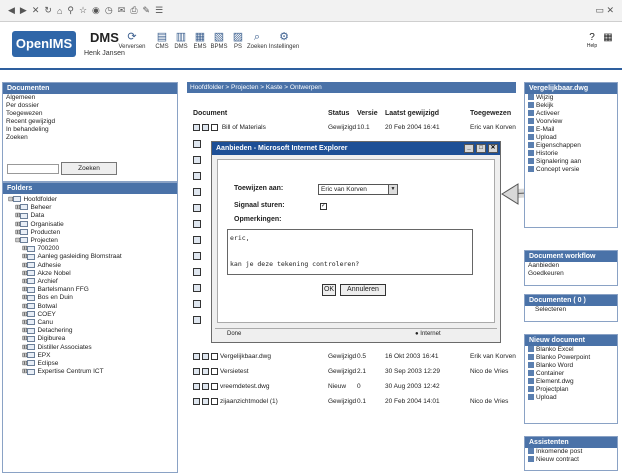 The width and height of the screenshot is (622, 473). Describe the element at coordinates (65, 200) in the screenshot. I see `folder-tree-item: ⊟ Hoofdfolder` at that location.